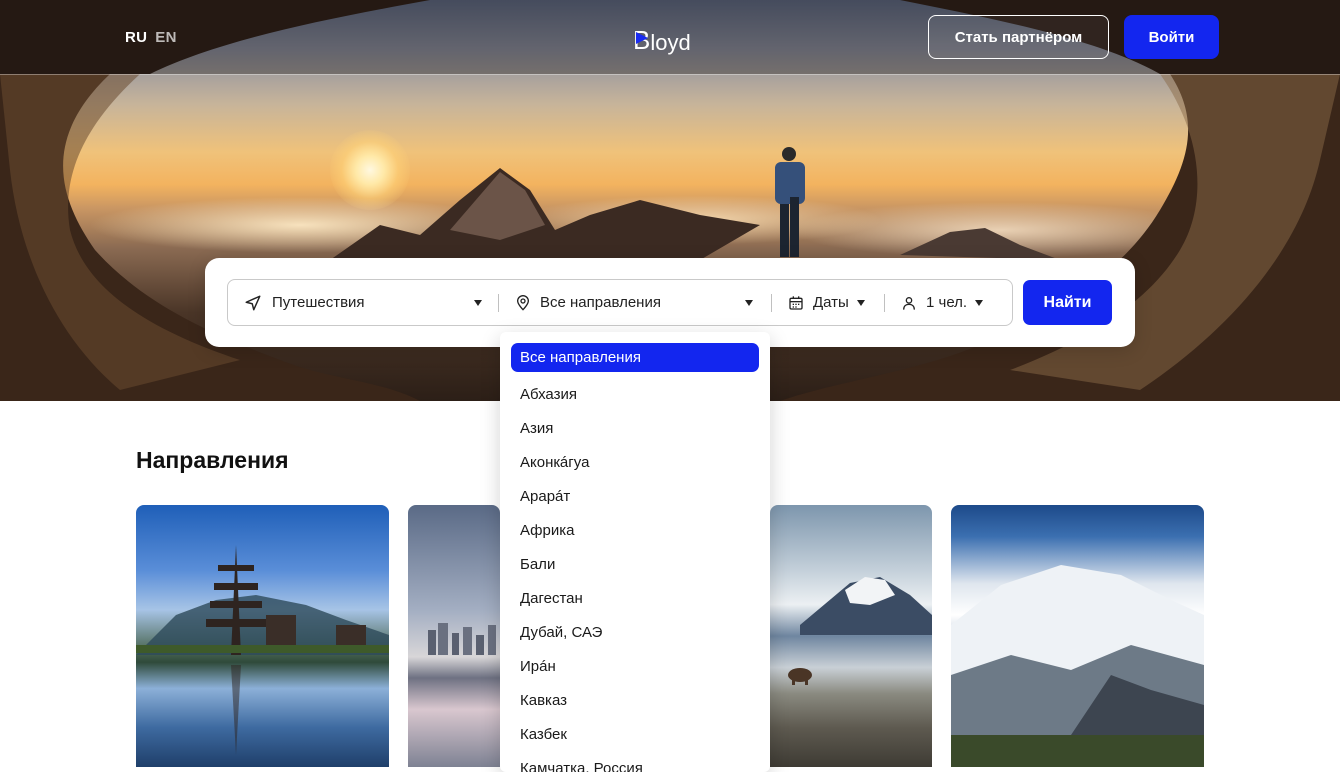 The width and height of the screenshot is (1340, 772). Describe the element at coordinates (635, 598) in the screenshot. I see `dropdown-item: Дагестан` at that location.